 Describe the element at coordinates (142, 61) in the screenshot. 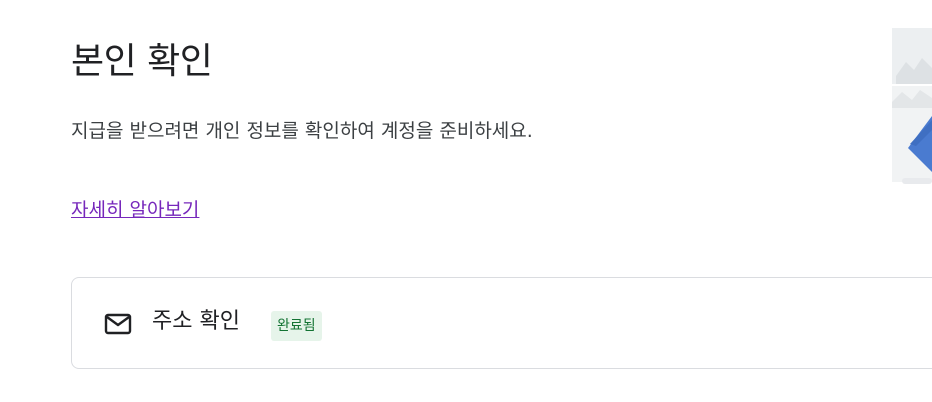

I see `page-title: 본인 확인` at that location.